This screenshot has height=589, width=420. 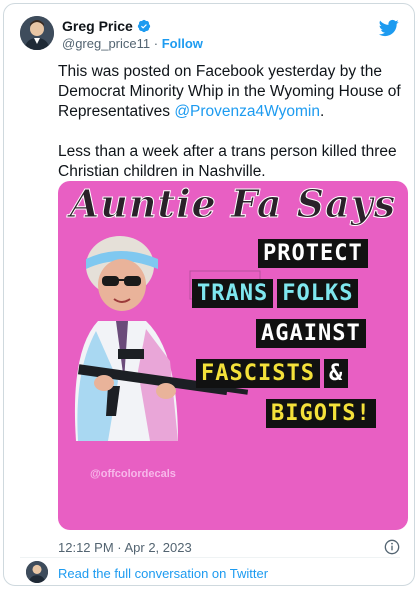 I want to click on author-handle-row: @greg_price11 · Follow, so click(x=132, y=43).